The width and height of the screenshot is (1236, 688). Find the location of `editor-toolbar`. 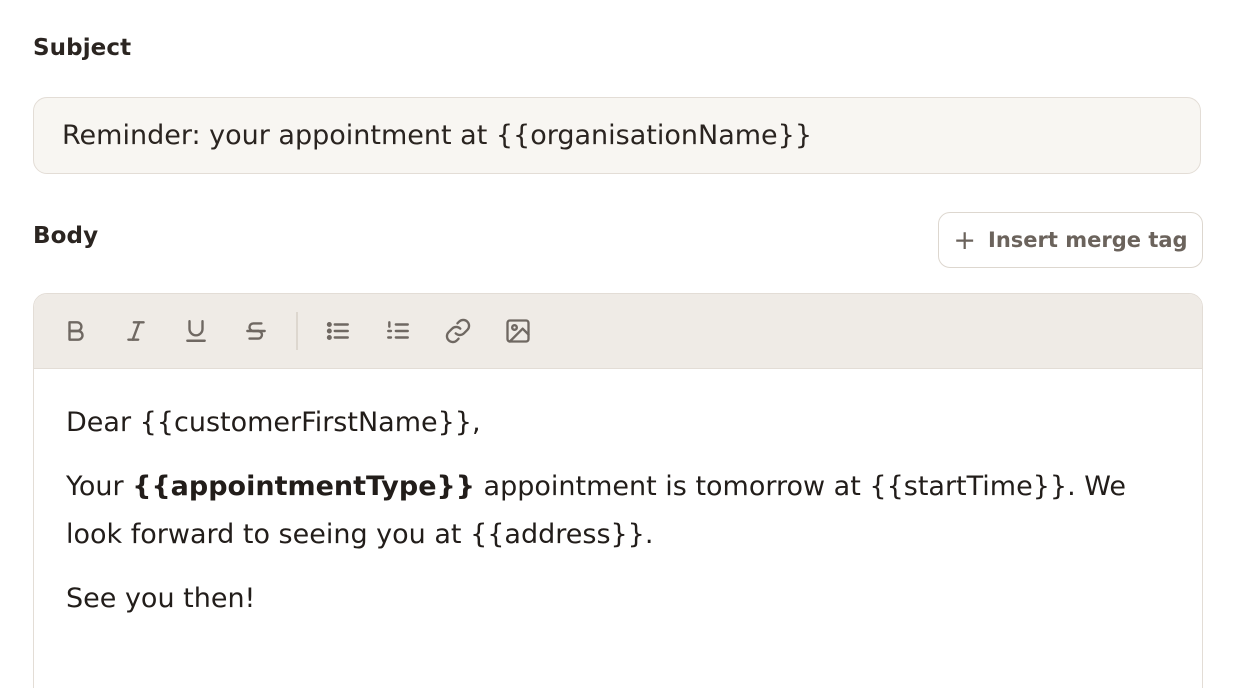

editor-toolbar is located at coordinates (618, 331).